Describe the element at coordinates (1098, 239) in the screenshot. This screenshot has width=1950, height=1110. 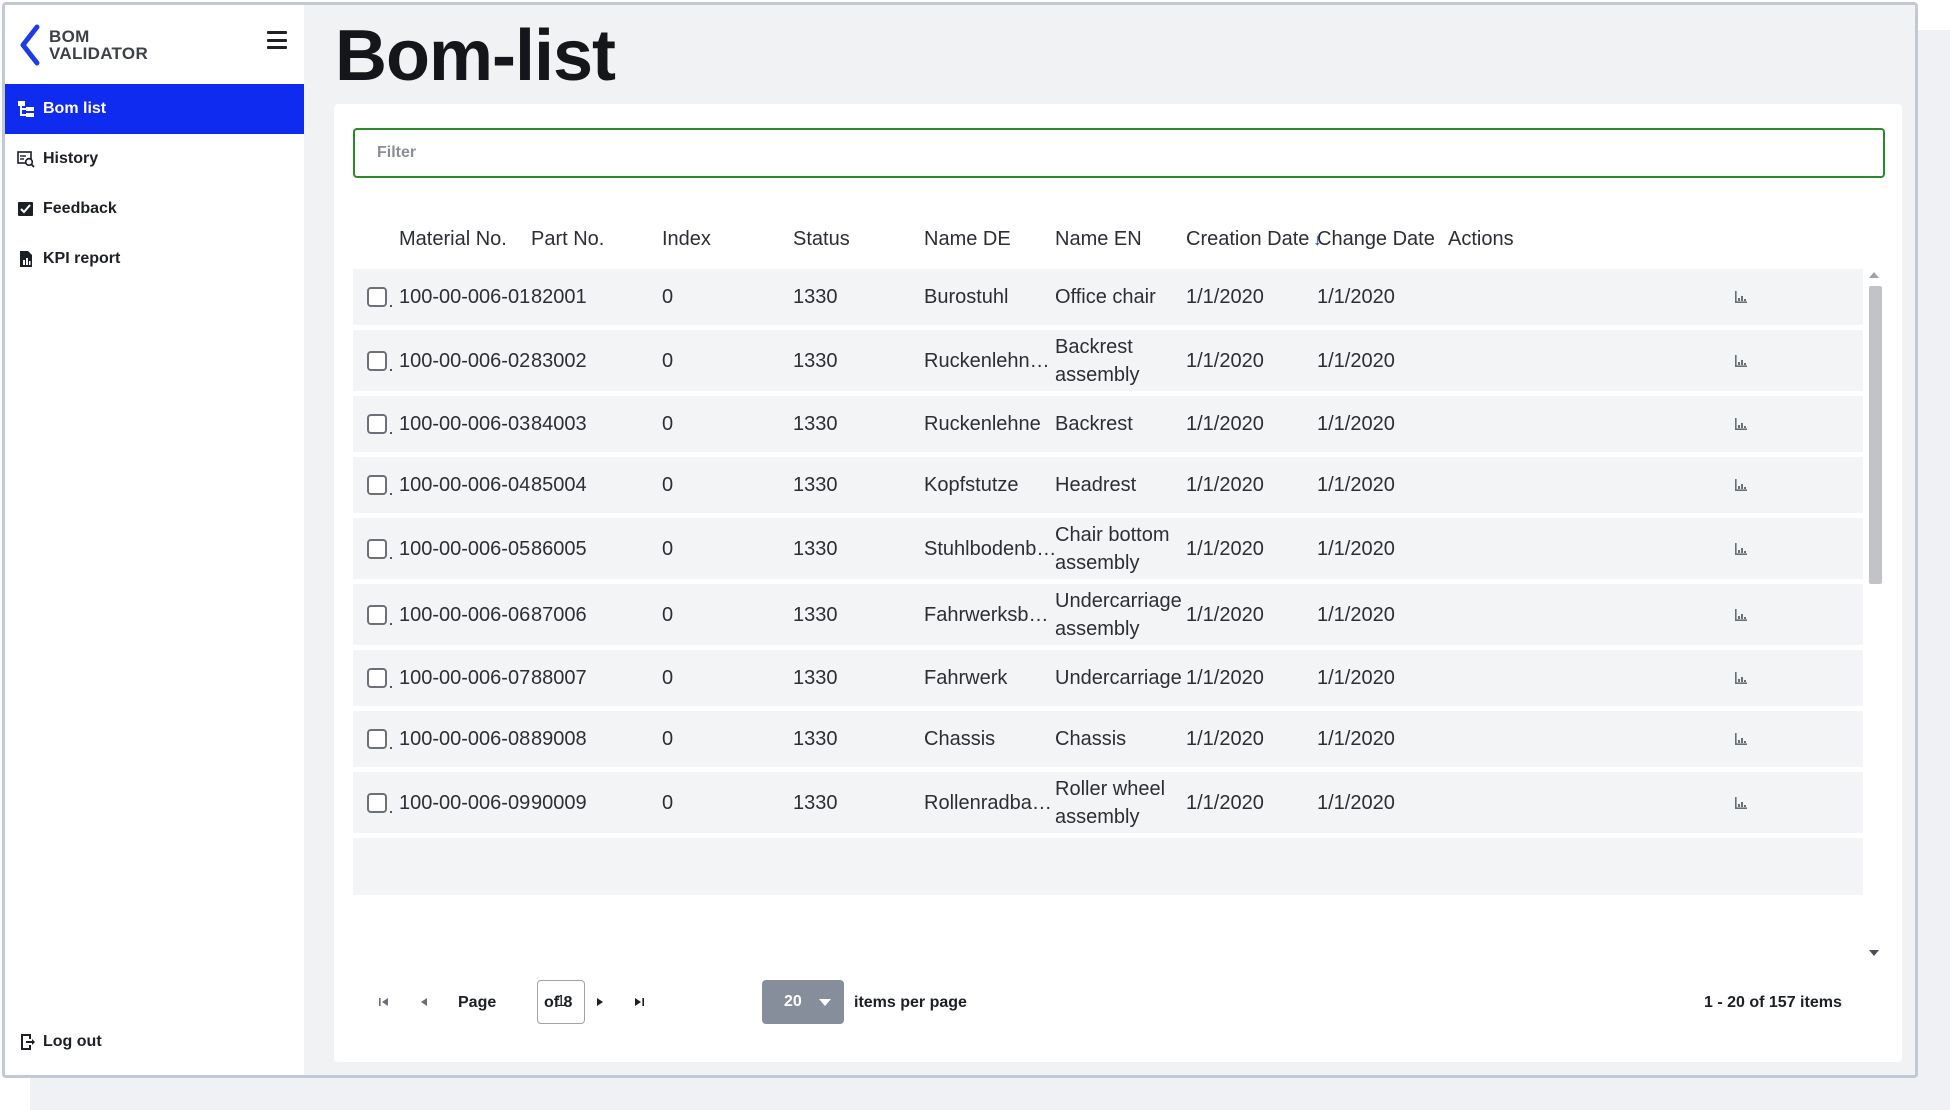
I see `column-header-name-en: Name EN` at that location.